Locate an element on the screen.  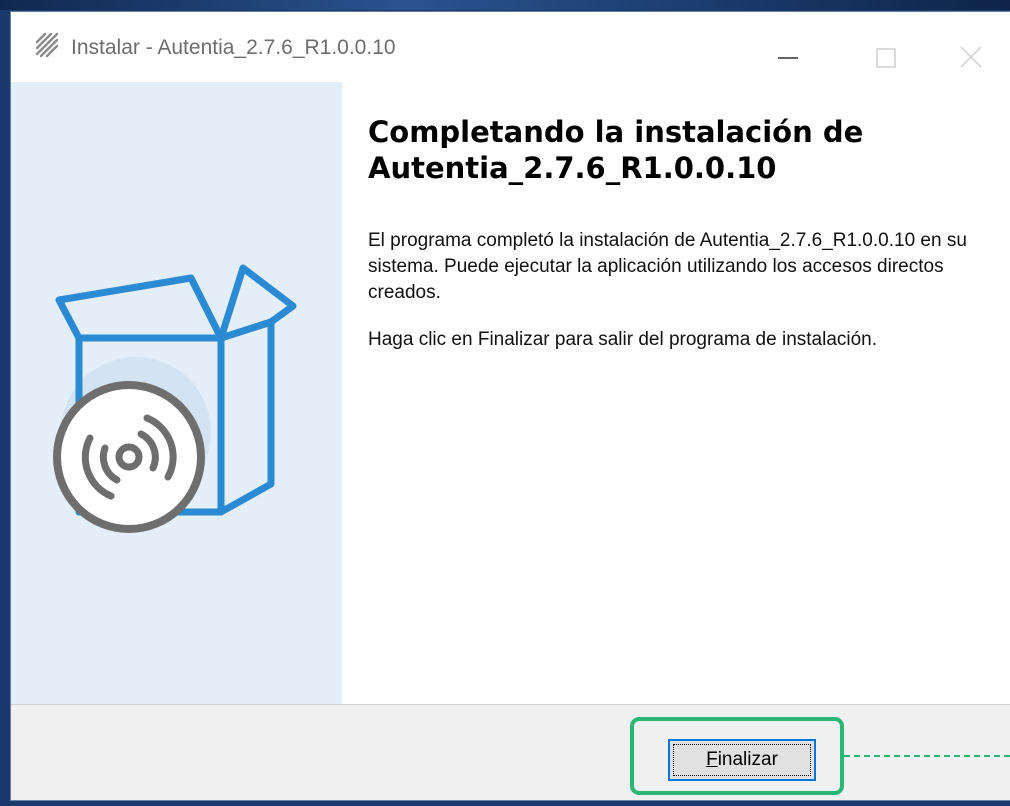
page-title-line2: Autentia_2.7.6_R1.0.0.10 is located at coordinates (572, 168).